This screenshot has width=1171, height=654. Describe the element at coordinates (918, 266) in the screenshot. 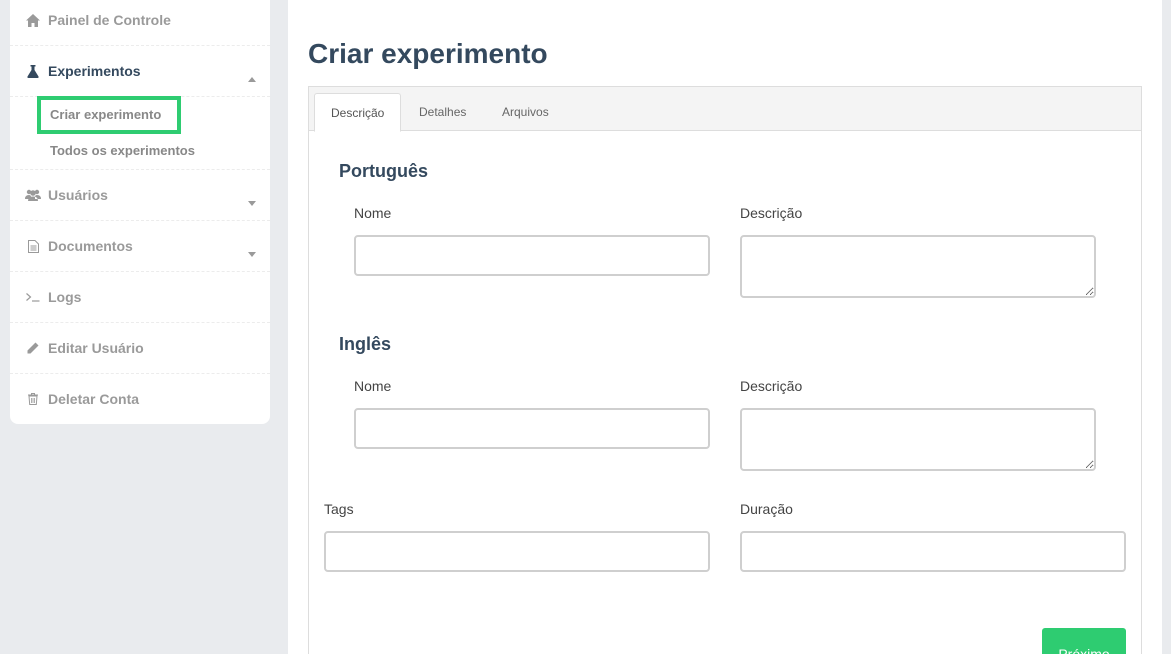

I see `portuguese-description-textarea` at that location.